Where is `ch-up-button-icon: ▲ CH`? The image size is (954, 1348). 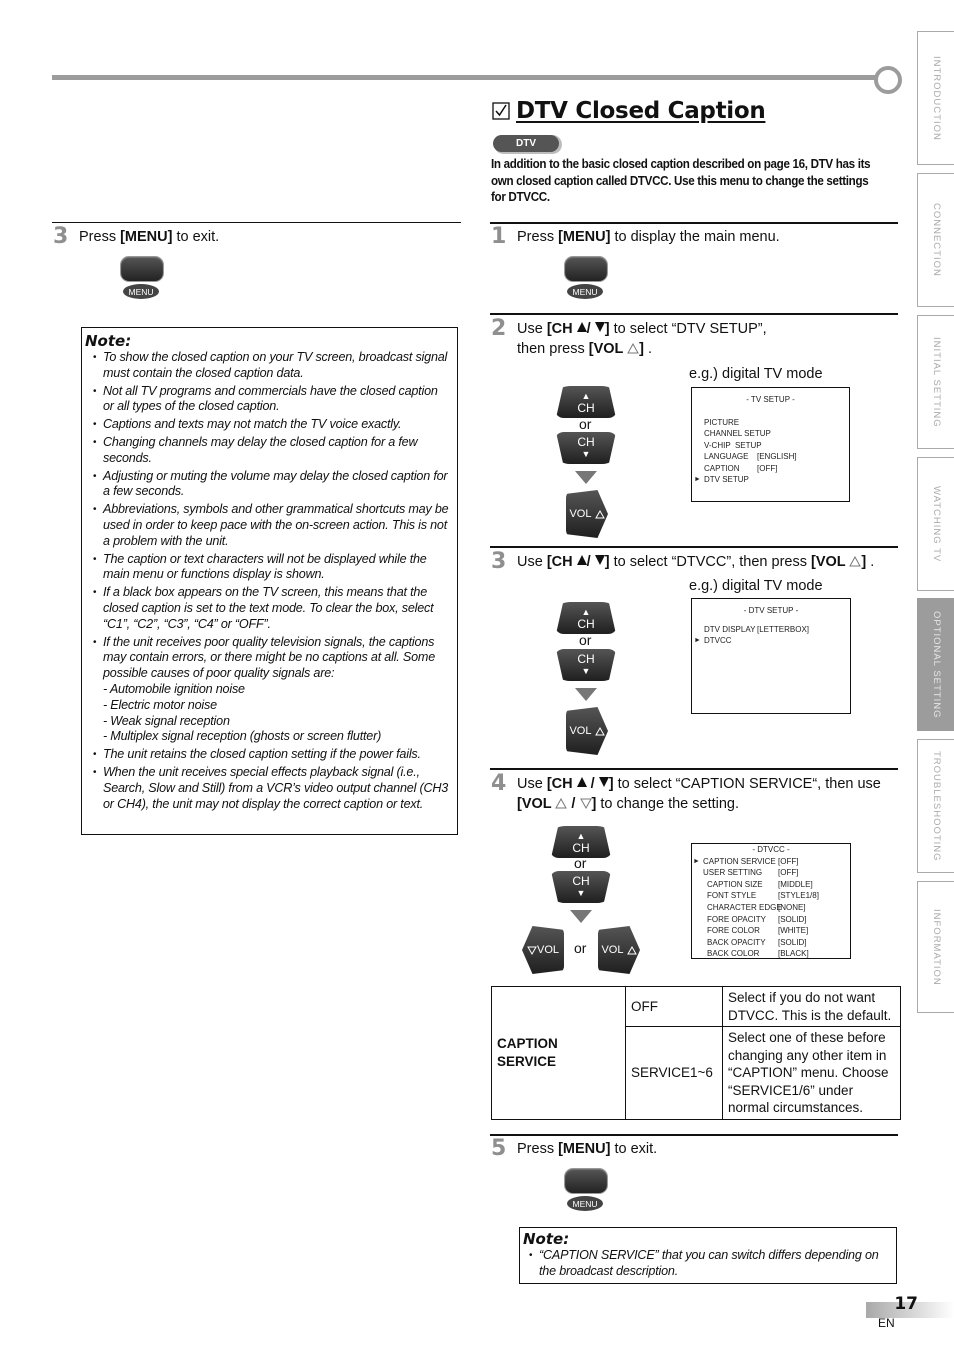
ch-up-button-icon: ▲ CH is located at coordinates (581, 842).